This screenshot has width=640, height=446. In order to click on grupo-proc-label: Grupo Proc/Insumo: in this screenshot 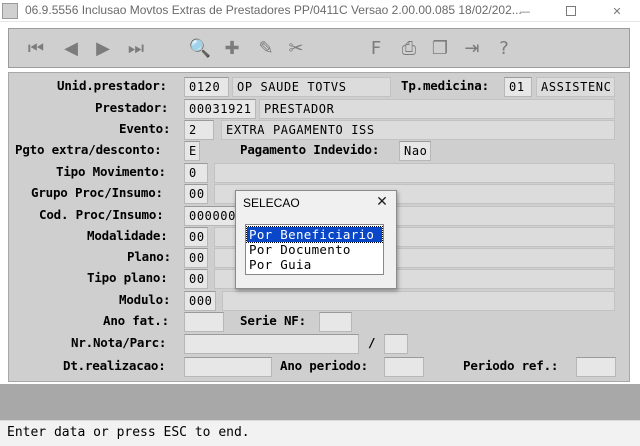, I will do `click(97, 192)`.